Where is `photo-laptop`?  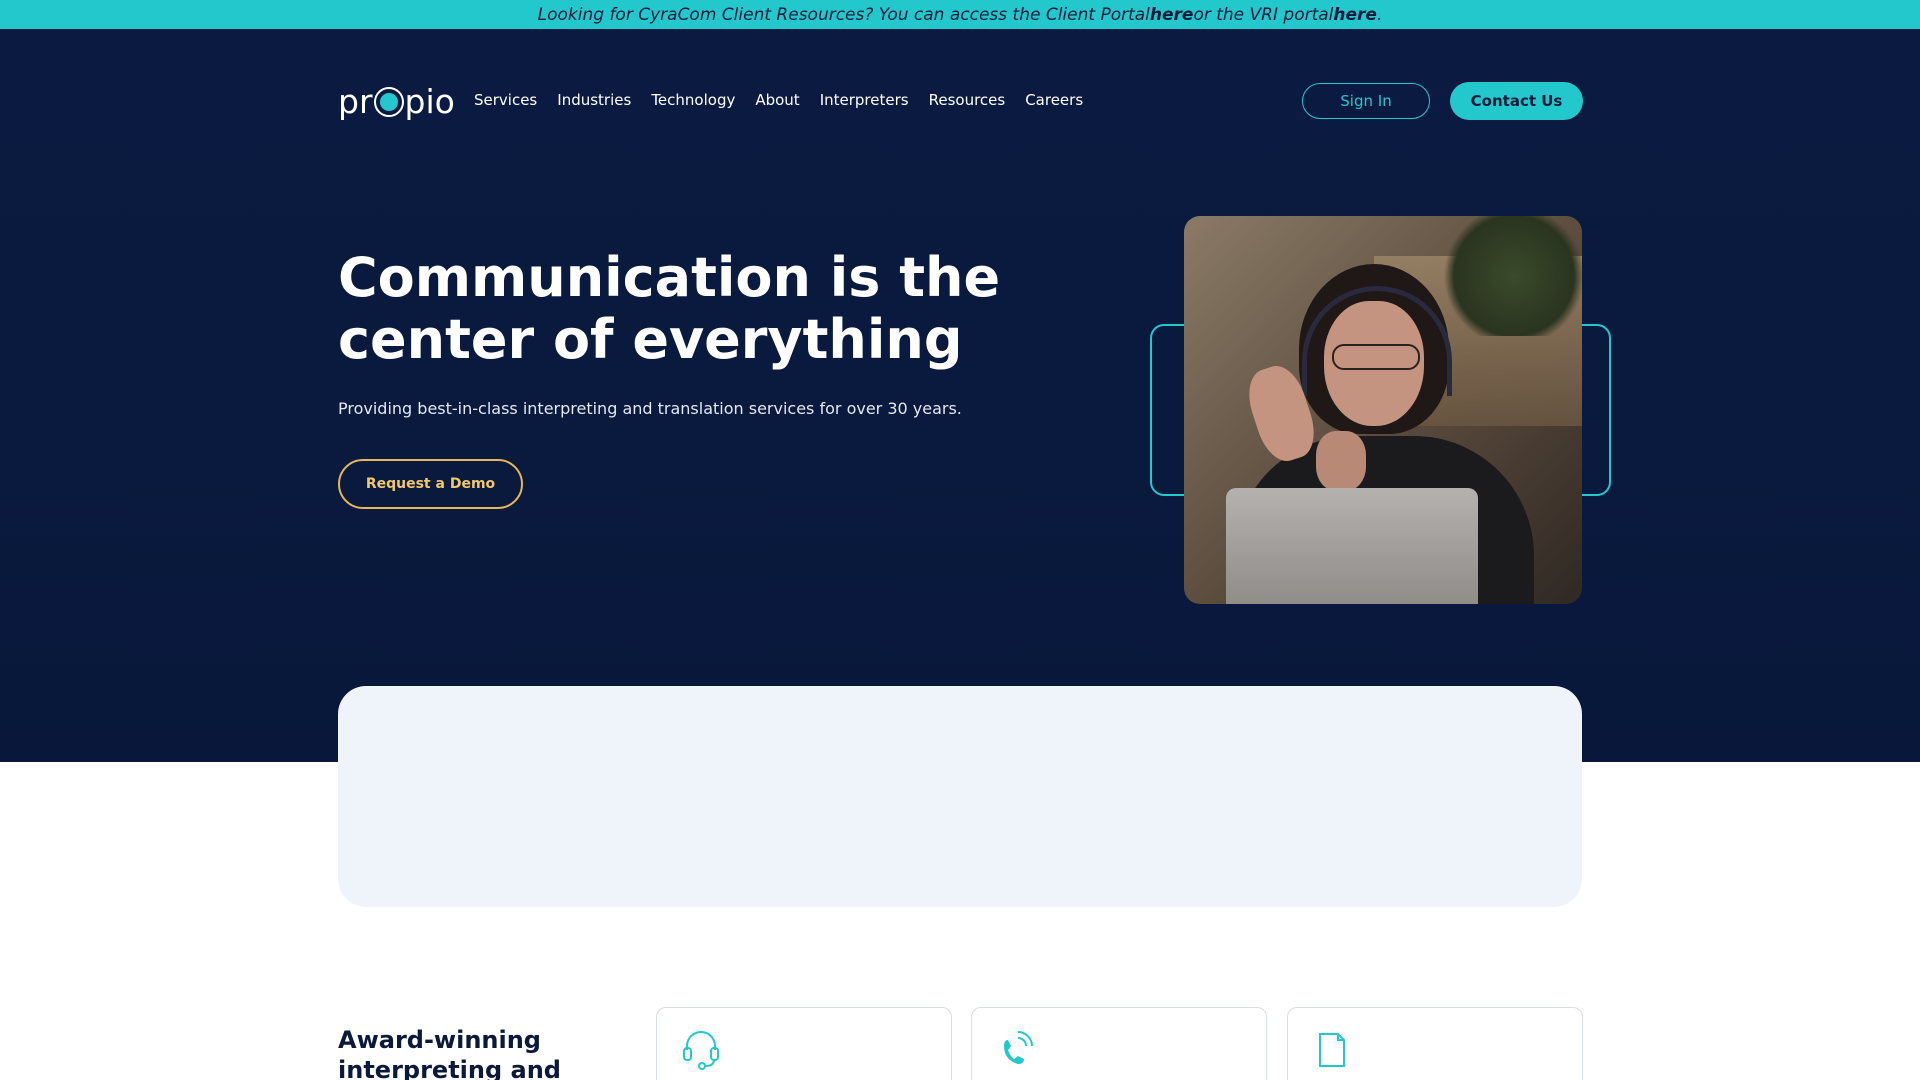
photo-laptop is located at coordinates (1352, 546).